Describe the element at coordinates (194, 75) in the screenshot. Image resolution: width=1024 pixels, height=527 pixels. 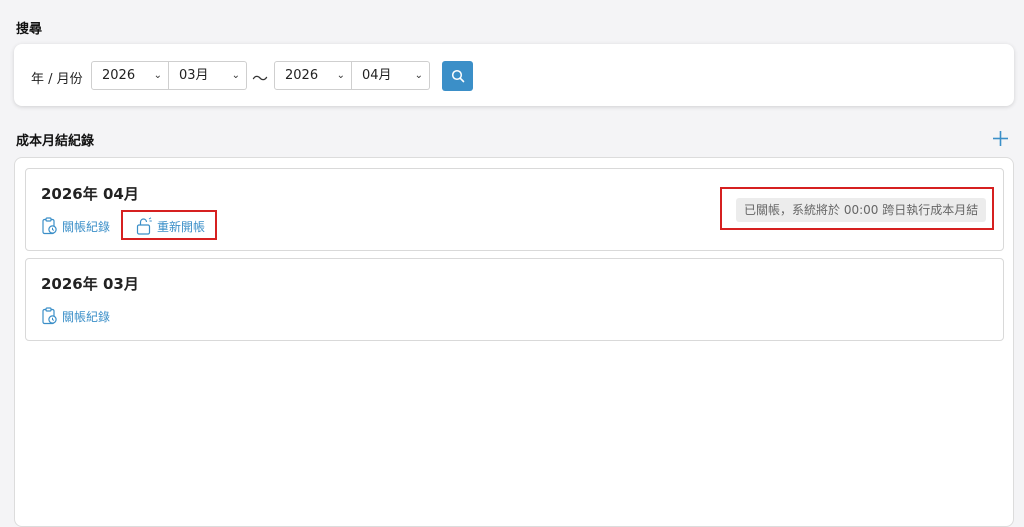
I see `from-month-value: 03月` at that location.